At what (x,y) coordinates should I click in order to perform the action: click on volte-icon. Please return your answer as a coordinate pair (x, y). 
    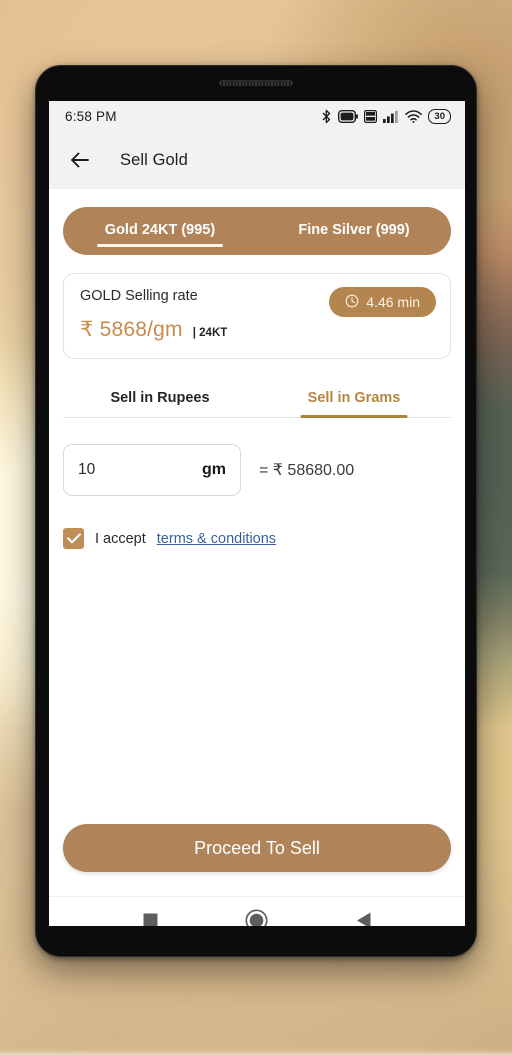
    Looking at the image, I should click on (371, 116).